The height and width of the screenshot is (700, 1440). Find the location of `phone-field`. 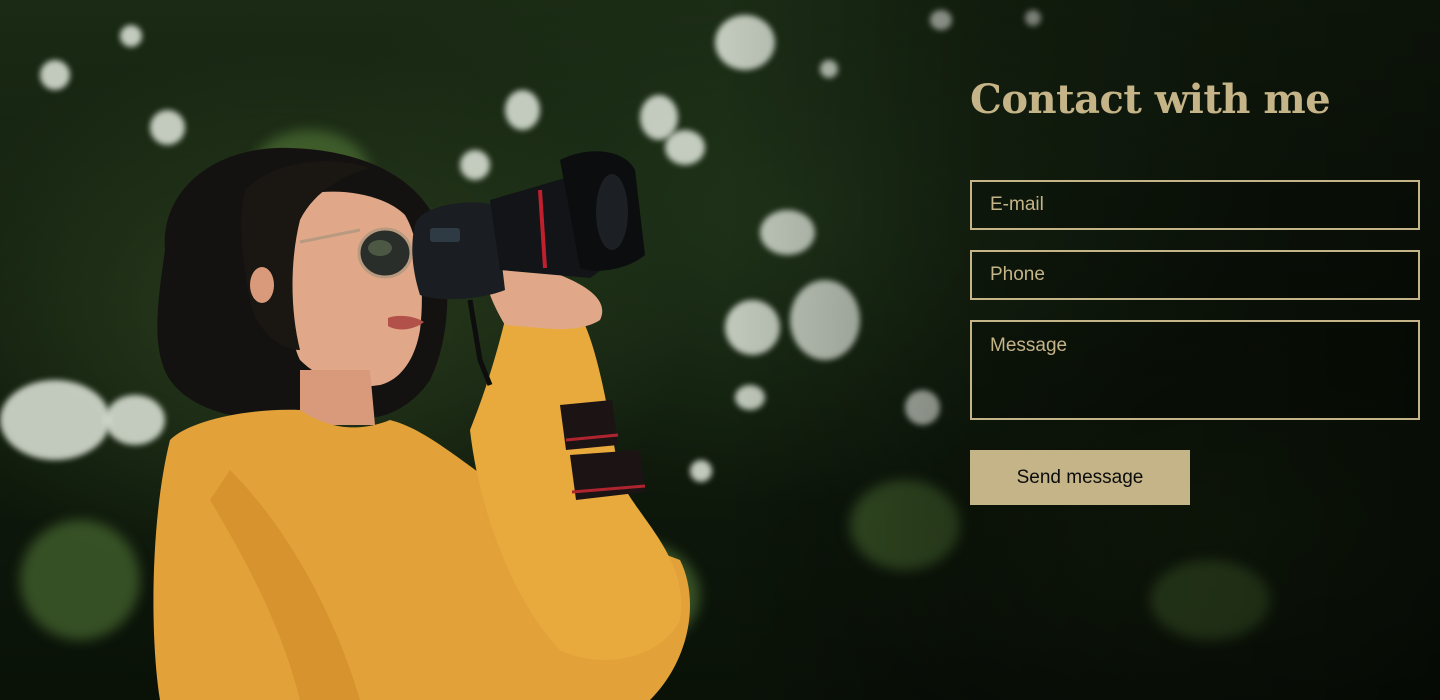

phone-field is located at coordinates (1195, 275).